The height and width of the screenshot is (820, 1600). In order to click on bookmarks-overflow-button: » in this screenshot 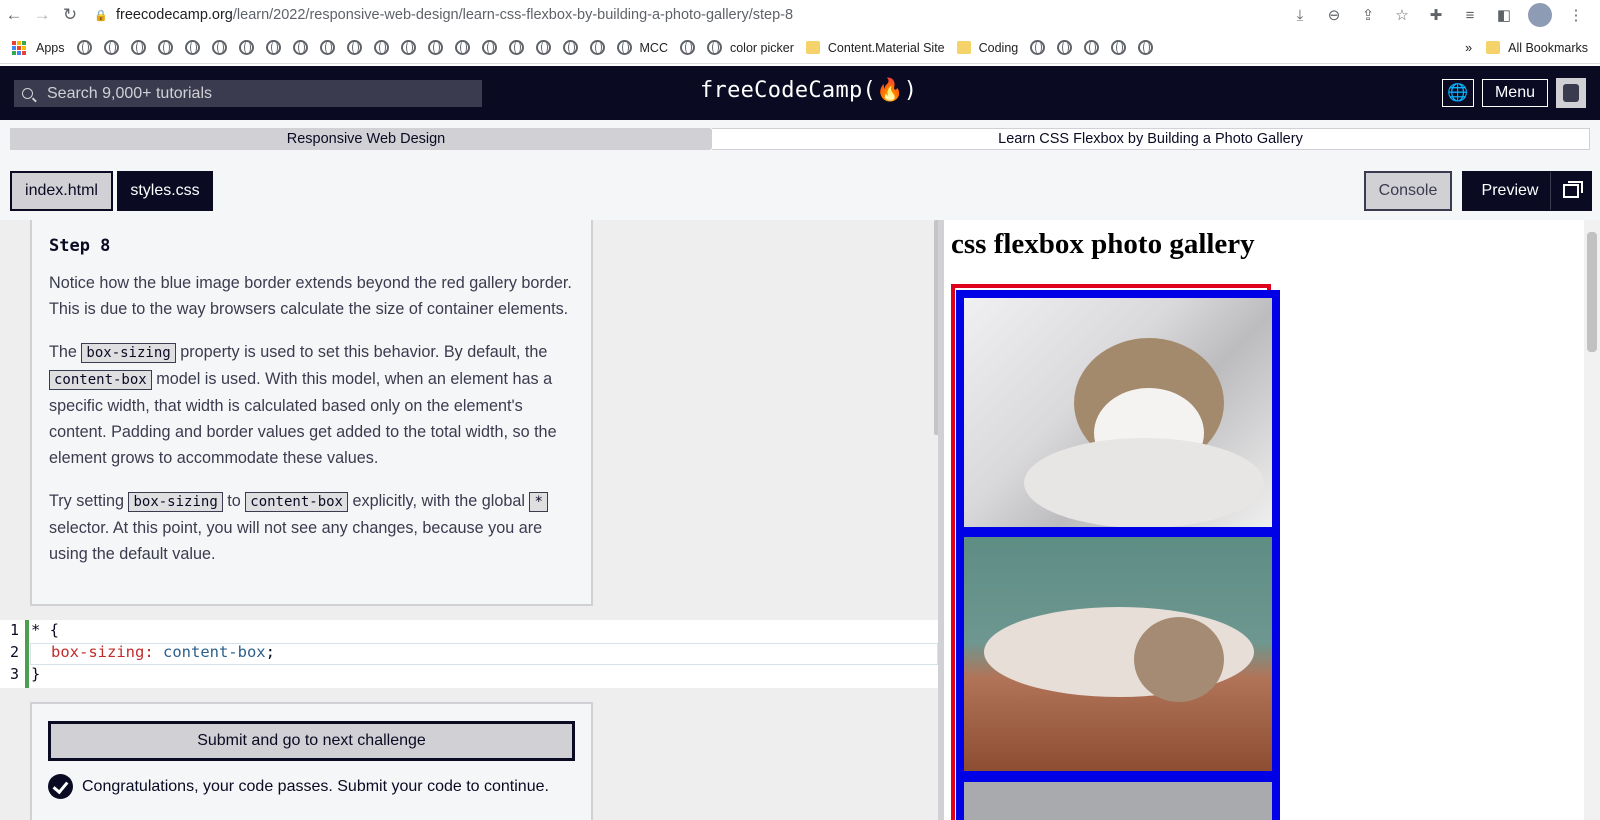, I will do `click(1468, 48)`.